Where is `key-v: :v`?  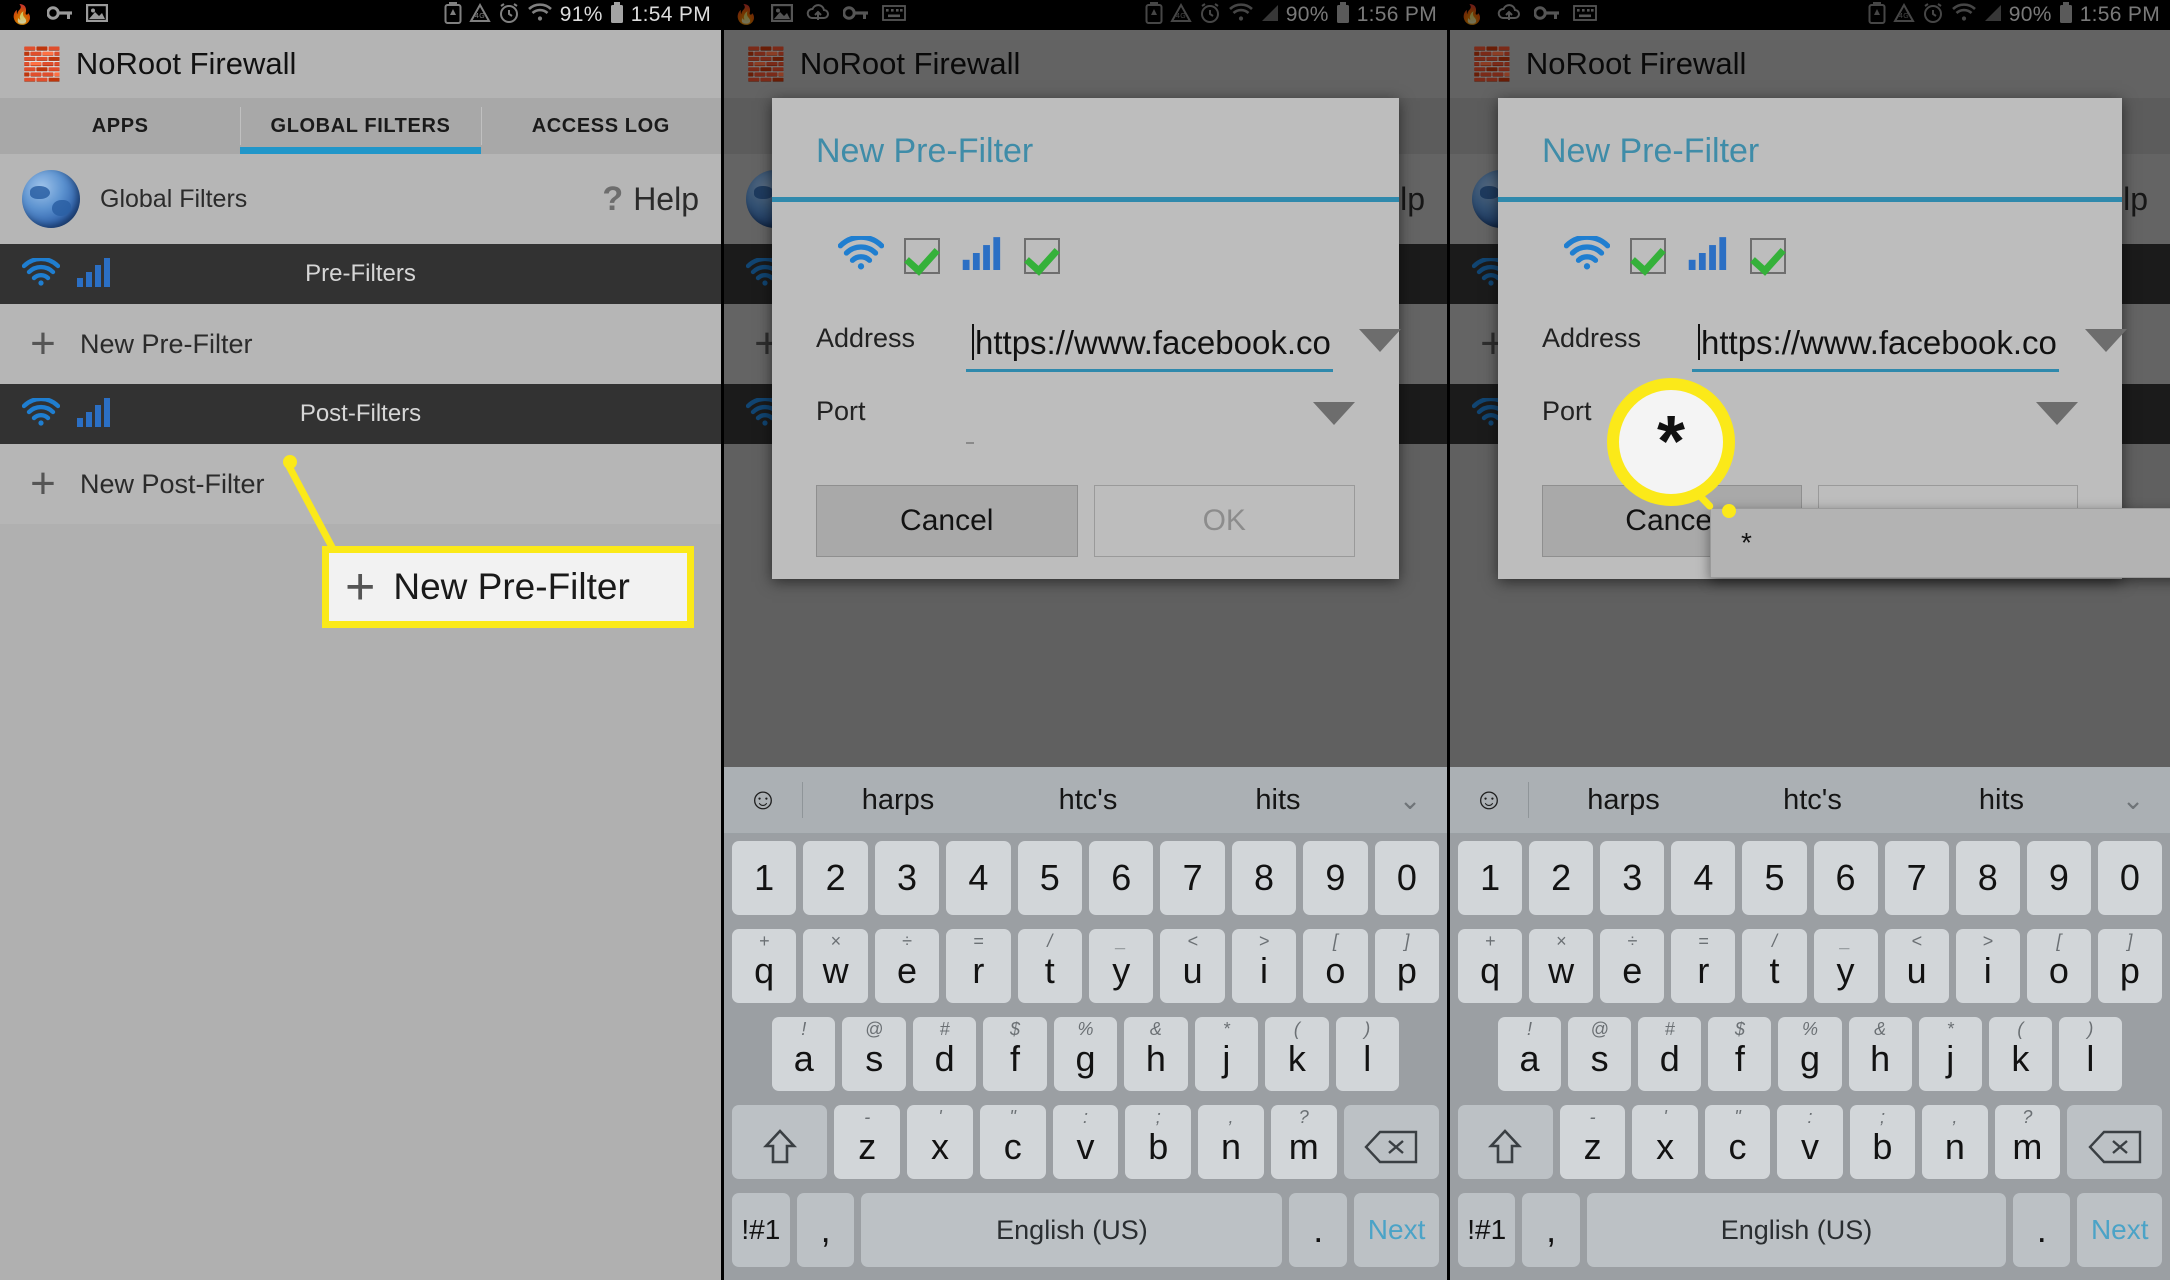
key-v: :v is located at coordinates (1810, 1142).